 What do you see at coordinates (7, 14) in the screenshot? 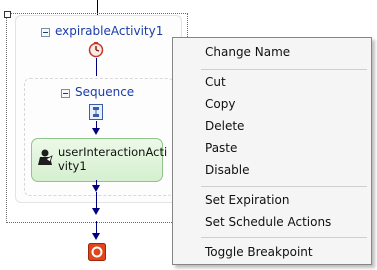
I see `selection-handle-icon` at bounding box center [7, 14].